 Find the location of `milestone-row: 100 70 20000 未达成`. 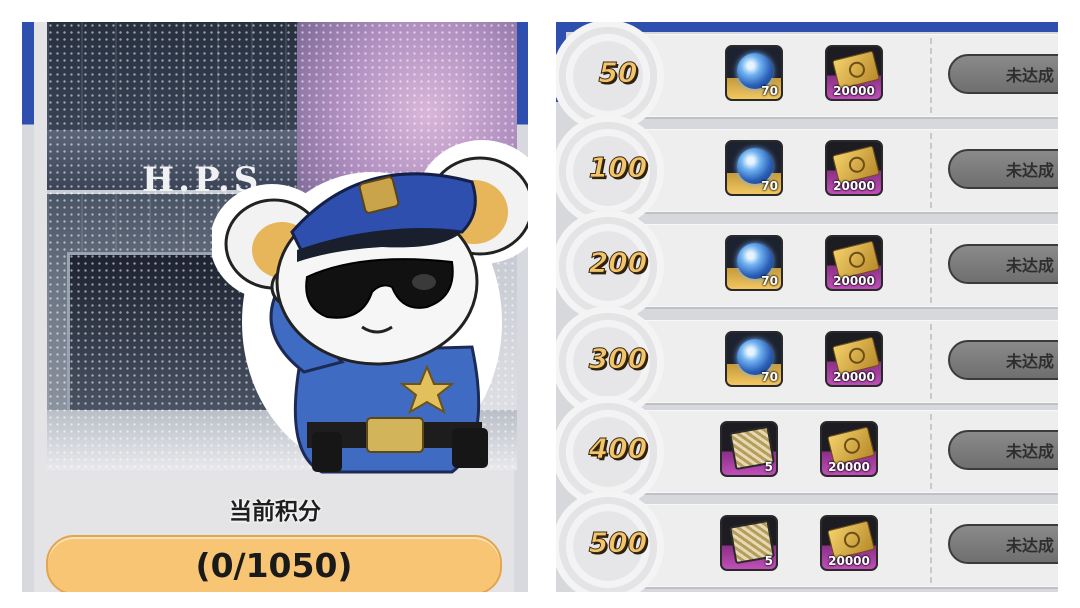

milestone-row: 100 70 20000 未达成 is located at coordinates (807, 171).